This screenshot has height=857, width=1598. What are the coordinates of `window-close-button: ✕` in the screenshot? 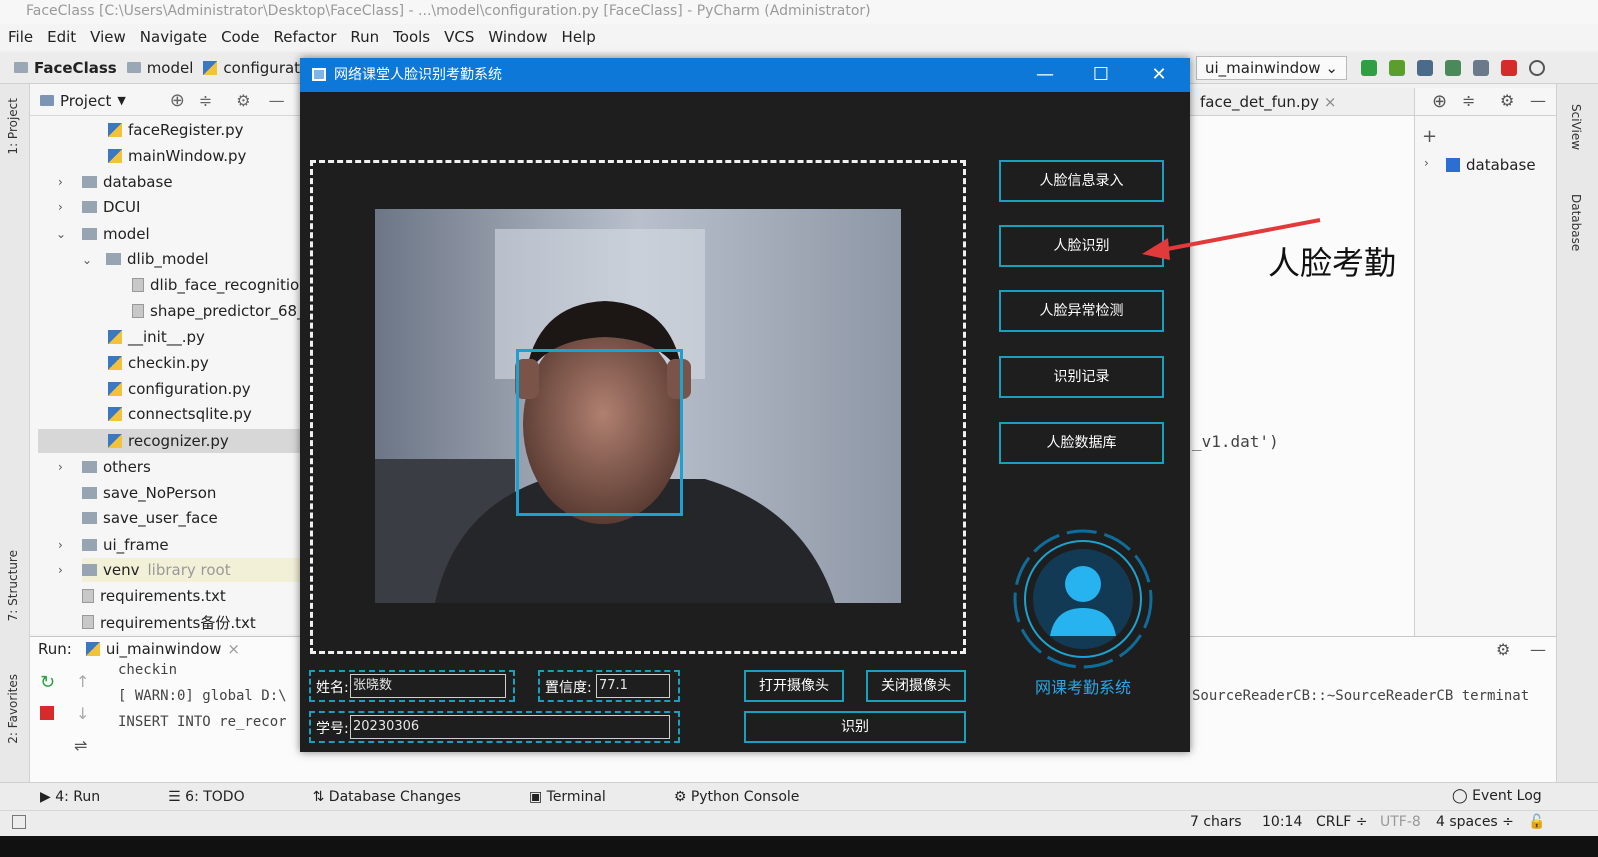 It's located at (1159, 75).